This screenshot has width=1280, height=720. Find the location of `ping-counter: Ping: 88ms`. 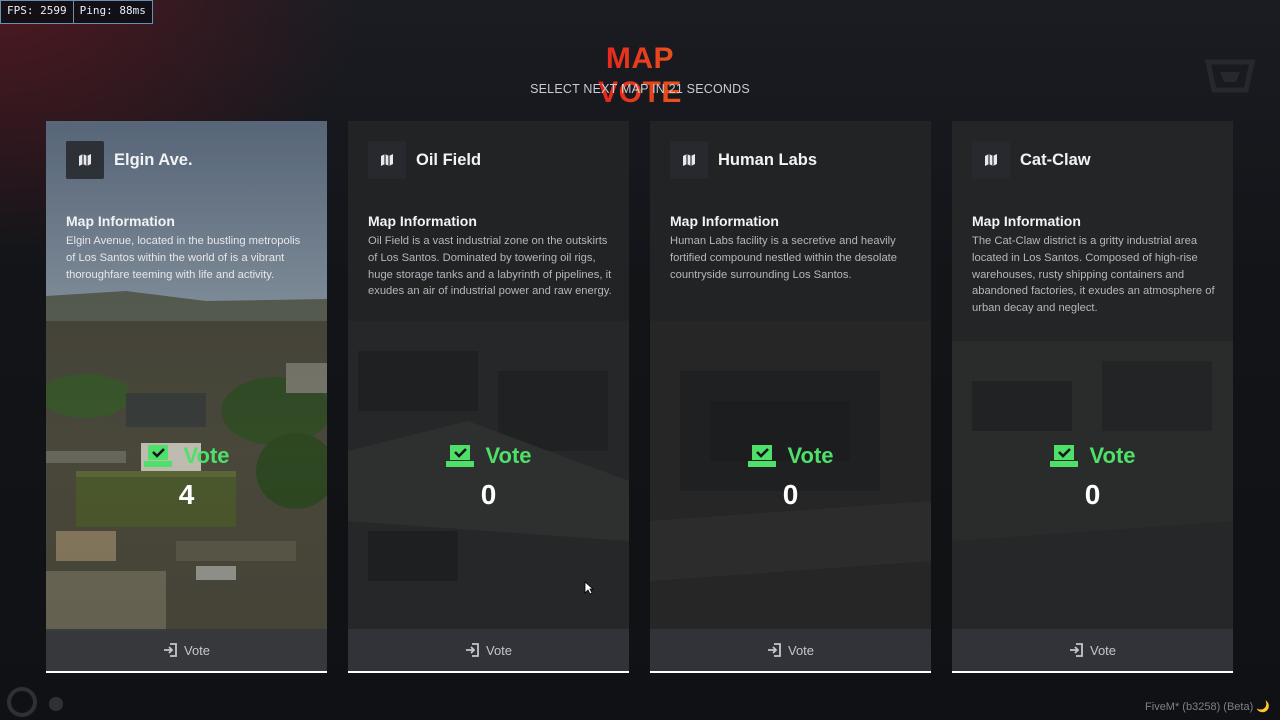

ping-counter: Ping: 88ms is located at coordinates (112, 12).